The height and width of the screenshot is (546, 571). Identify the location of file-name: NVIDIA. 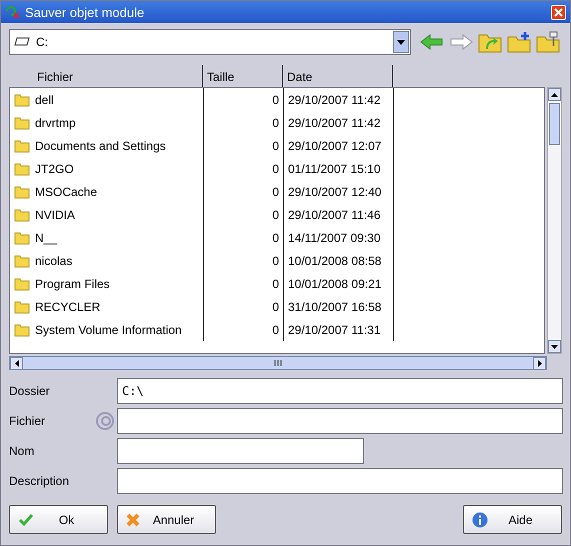
(55, 215).